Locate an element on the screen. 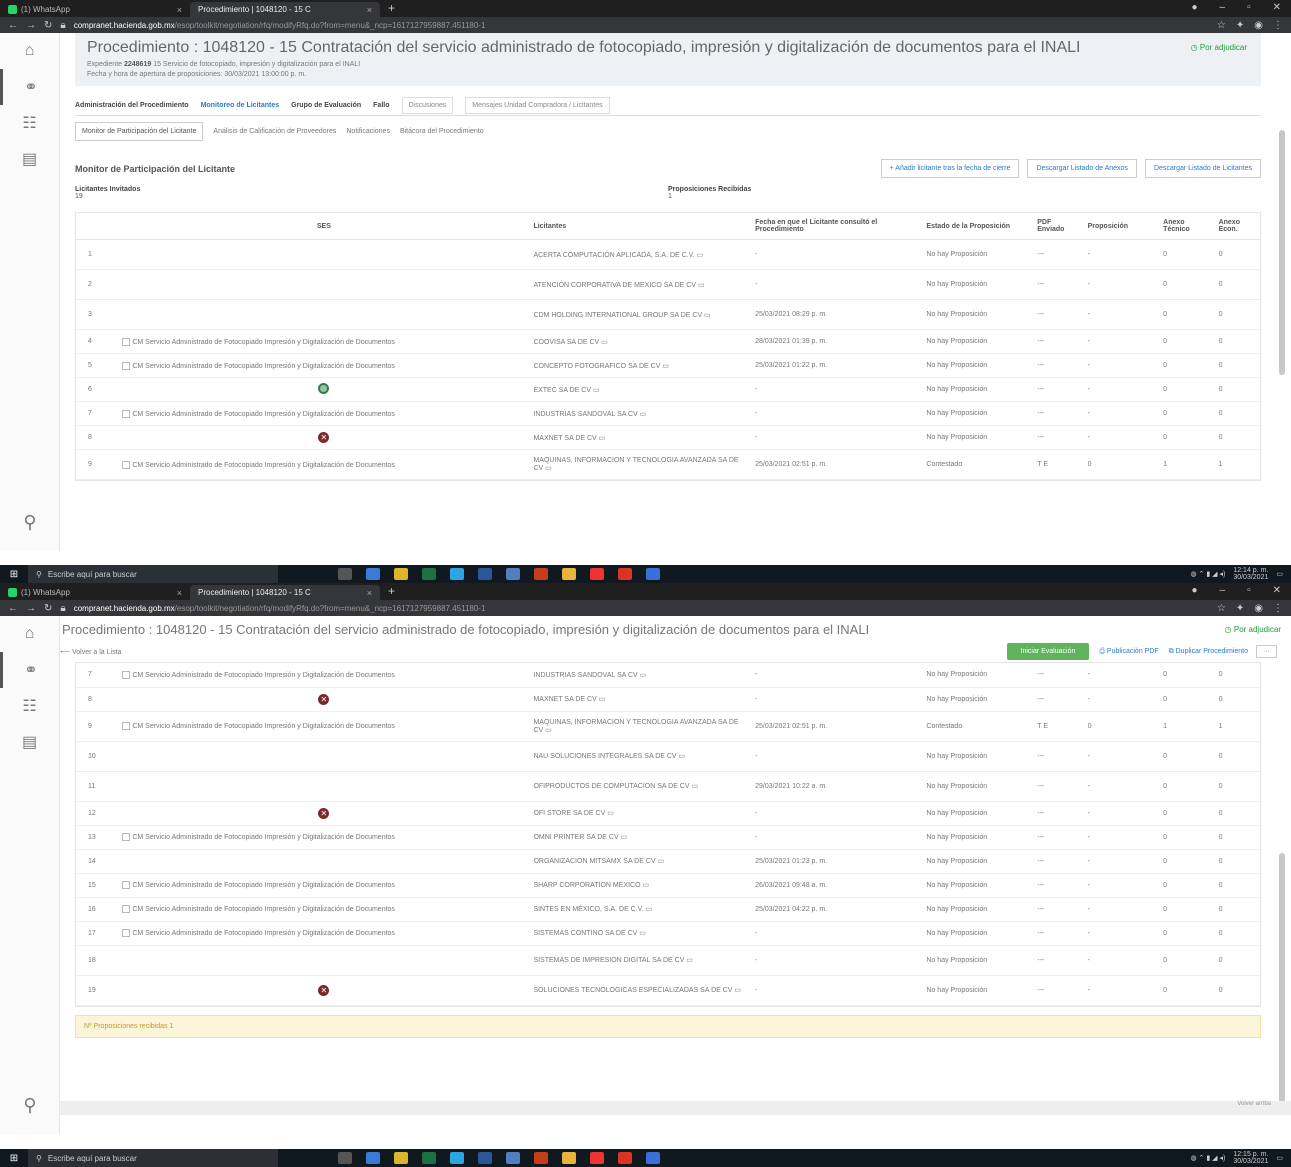  download-bidders-button: Descargar Listado de Licitantes is located at coordinates (1202, 168).